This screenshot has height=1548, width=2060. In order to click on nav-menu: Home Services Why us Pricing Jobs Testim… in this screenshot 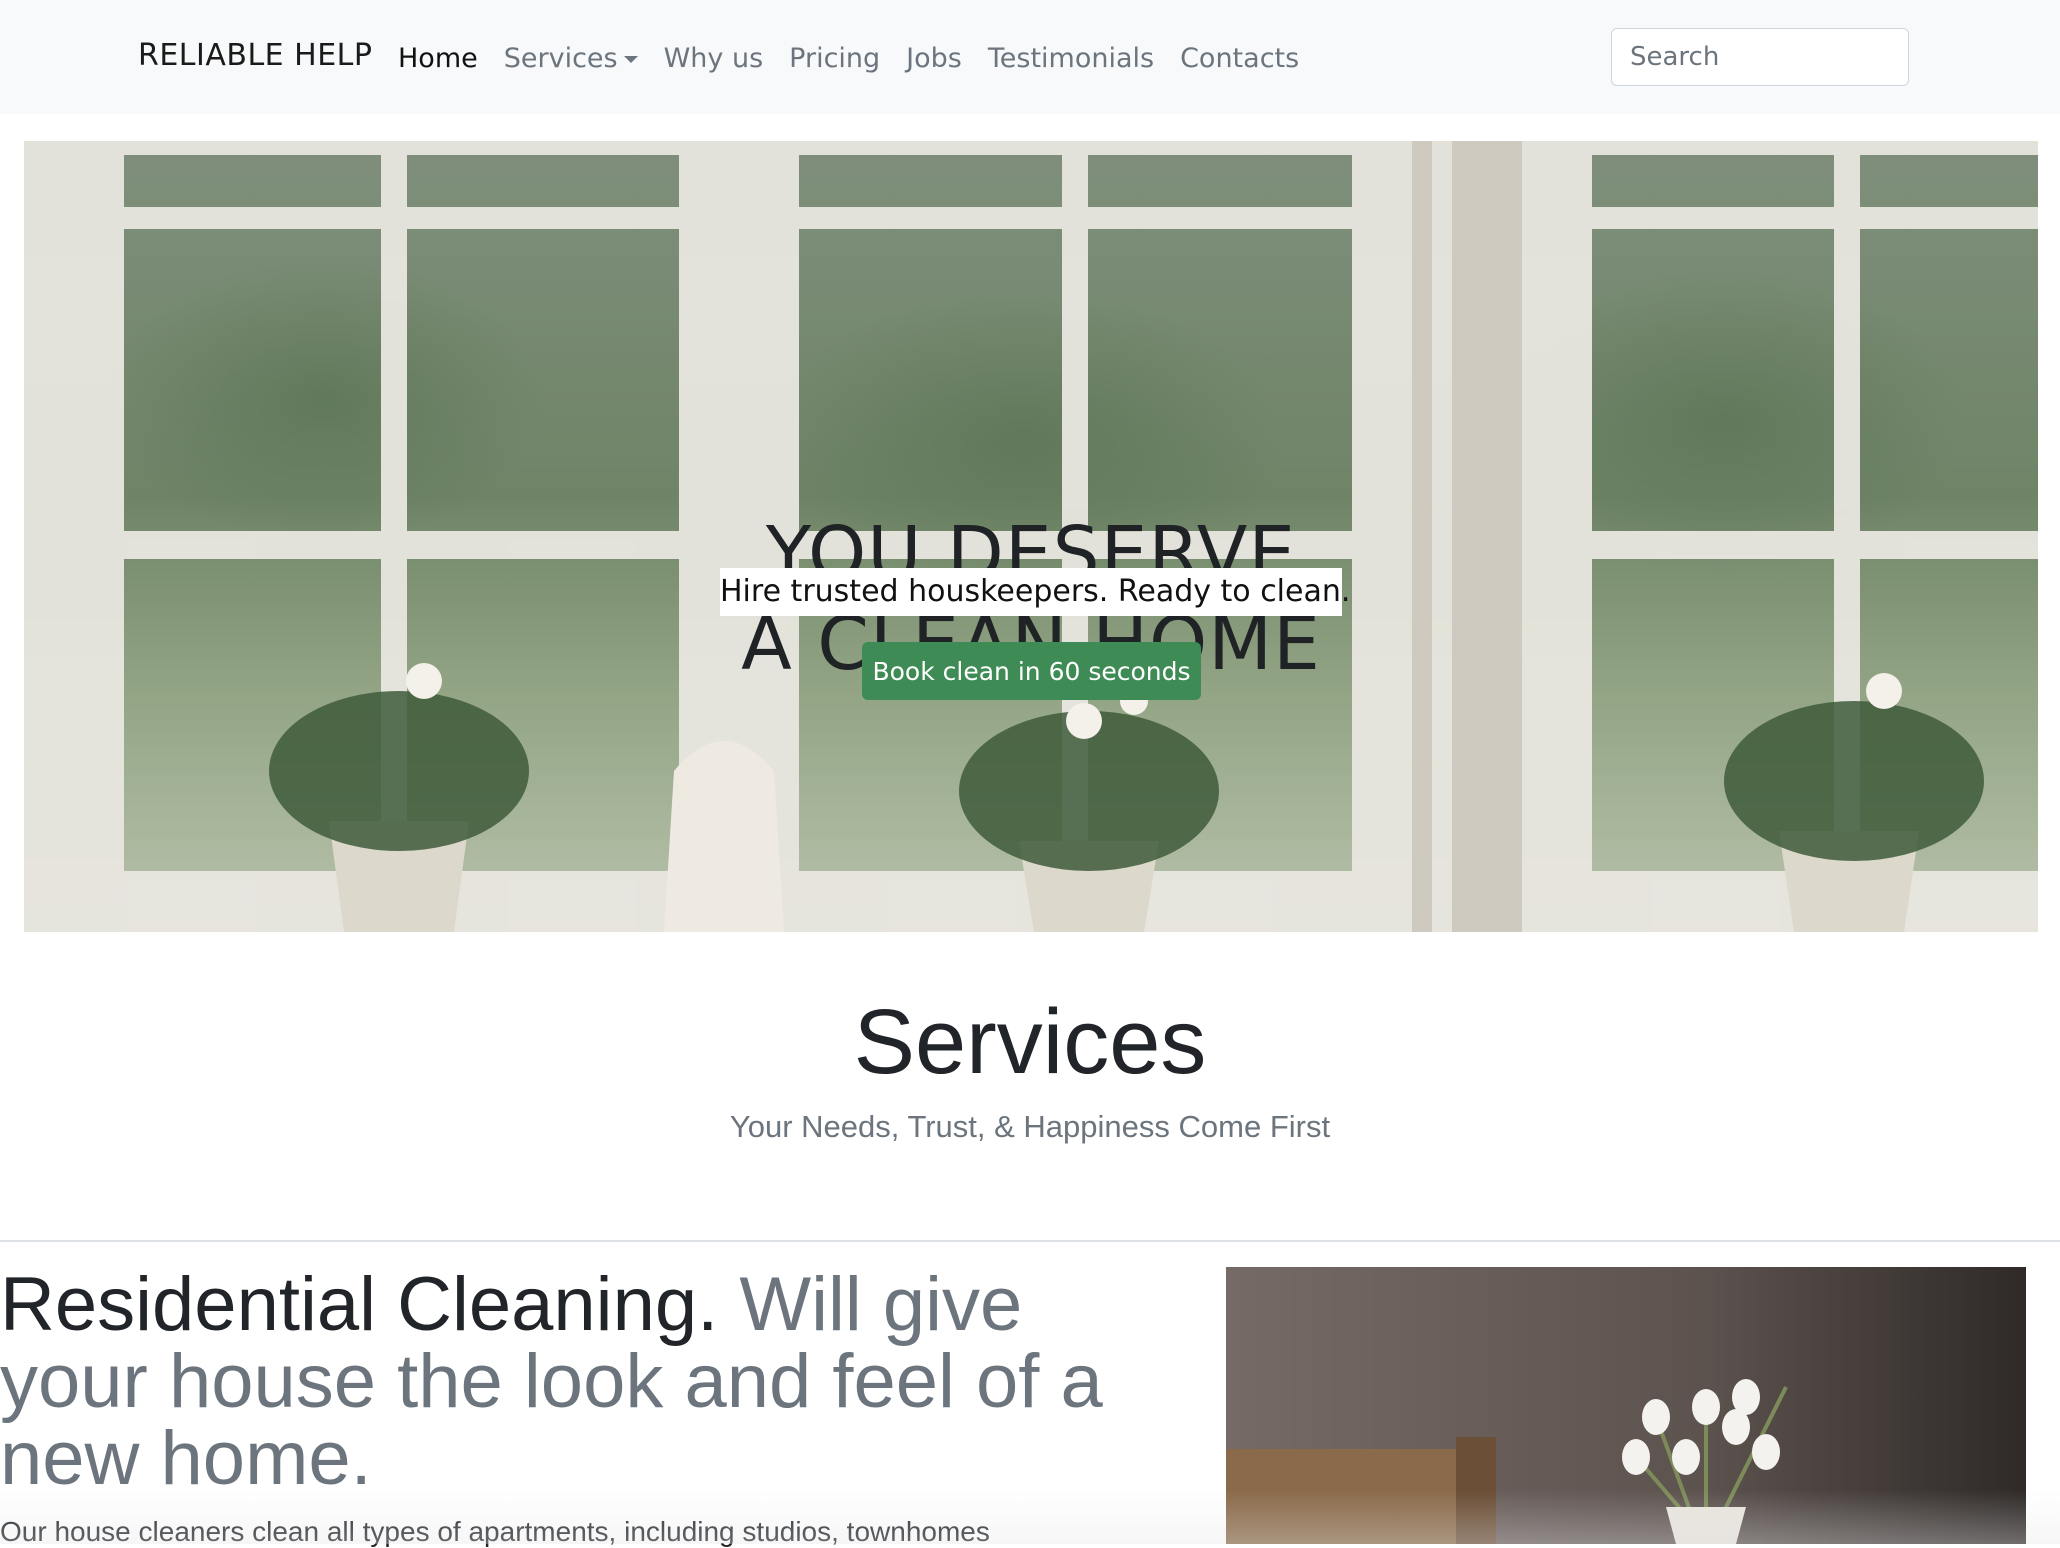, I will do `click(848, 58)`.